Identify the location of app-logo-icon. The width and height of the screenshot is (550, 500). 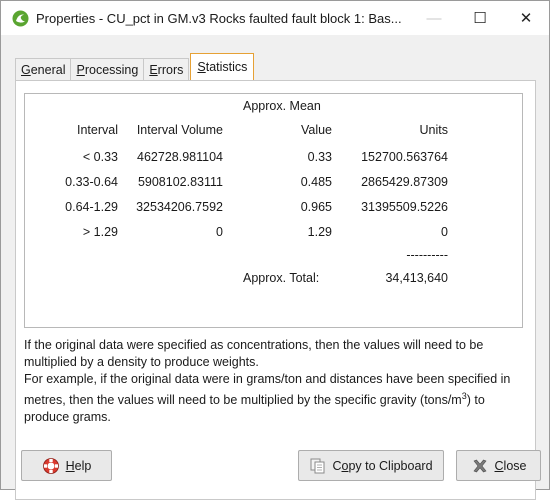
(20, 18).